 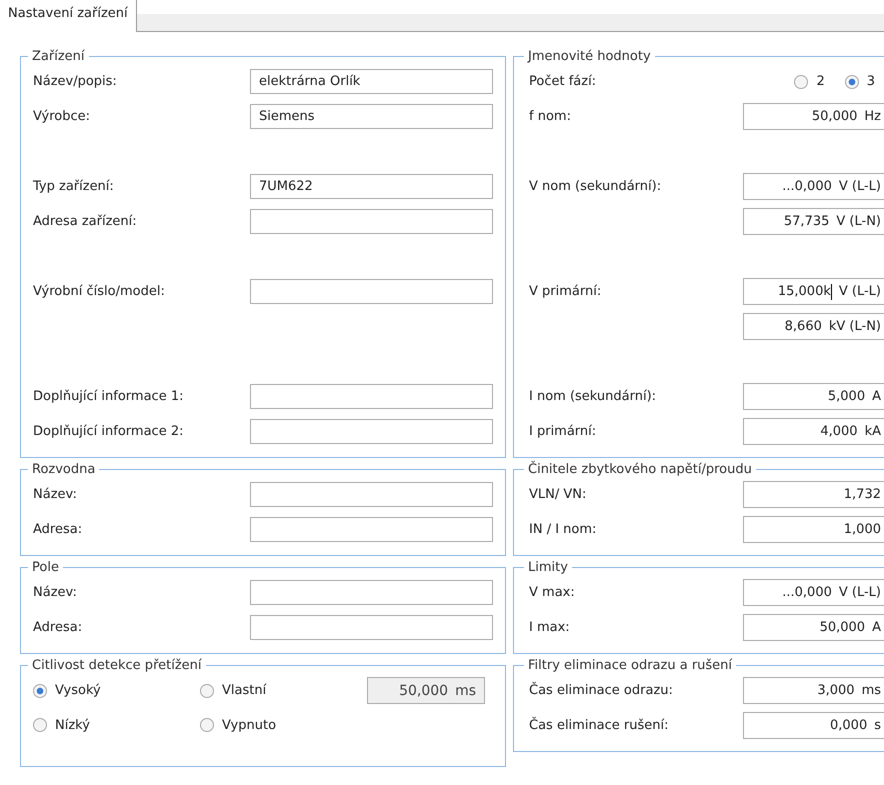 I want to click on field-label: I max:, so click(x=550, y=627).